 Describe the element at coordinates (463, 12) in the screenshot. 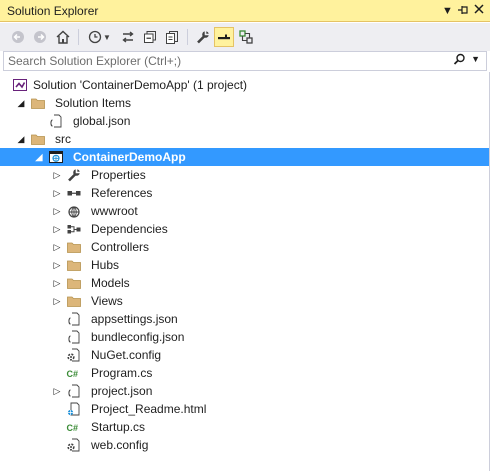

I see `pin-icon` at that location.